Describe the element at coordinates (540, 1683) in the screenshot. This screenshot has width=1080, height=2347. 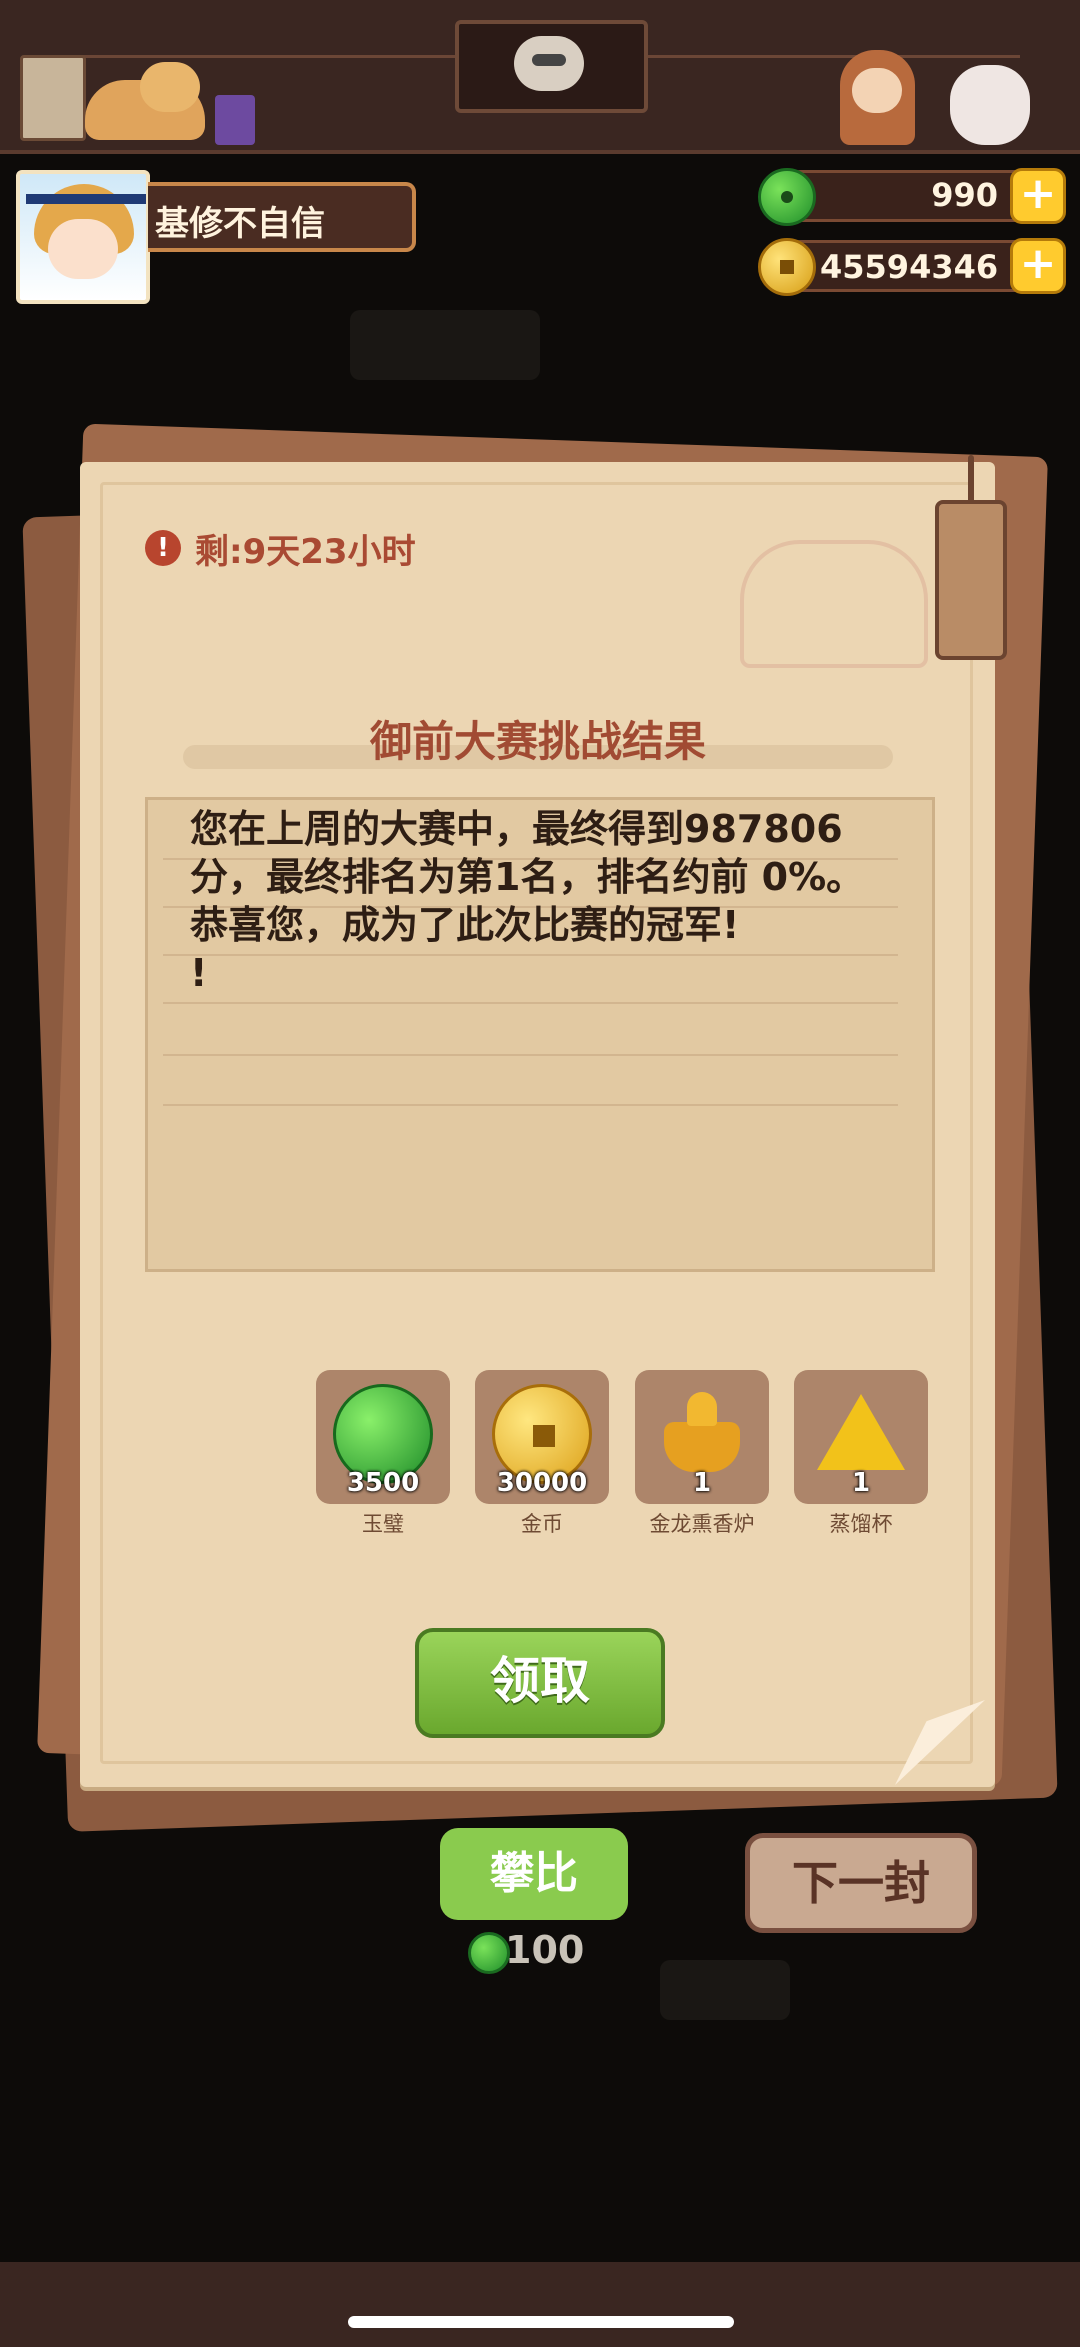
I see `claim-button: 领取` at that location.